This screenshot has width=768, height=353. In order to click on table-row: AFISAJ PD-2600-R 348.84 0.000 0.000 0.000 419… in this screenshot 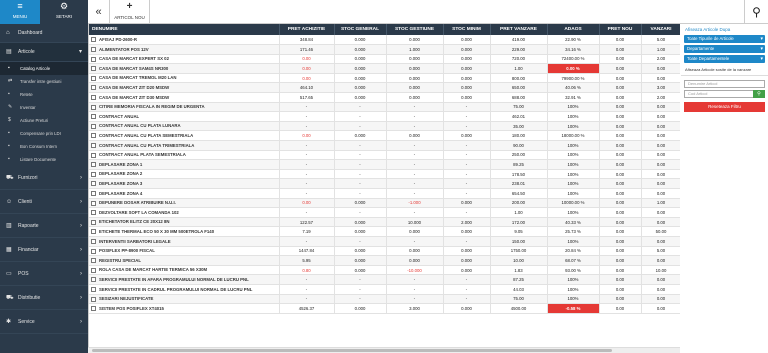, I will do `click(384, 40)`.